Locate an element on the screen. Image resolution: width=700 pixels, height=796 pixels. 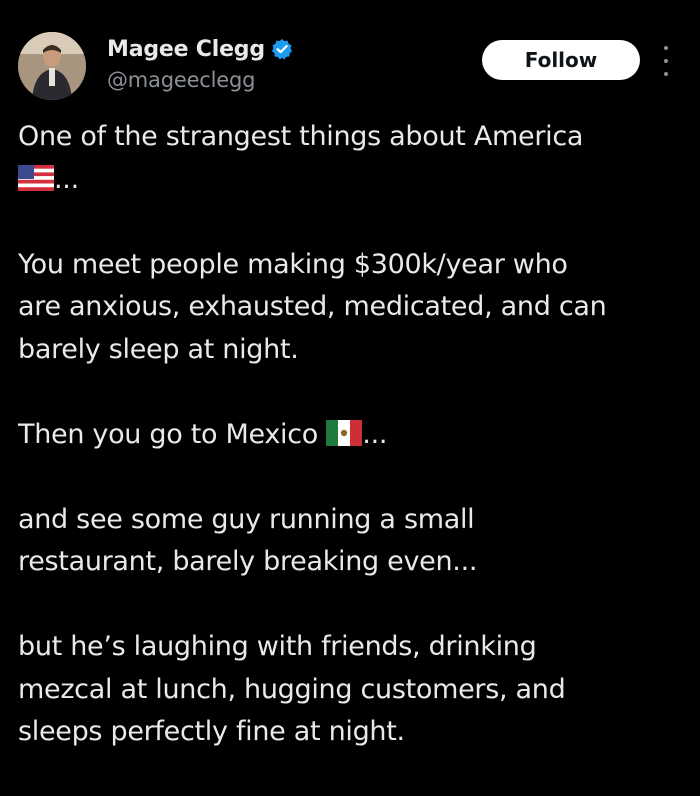
post-header: Magee Clegg @mageeclegg Follow is located at coordinates (350, 55).